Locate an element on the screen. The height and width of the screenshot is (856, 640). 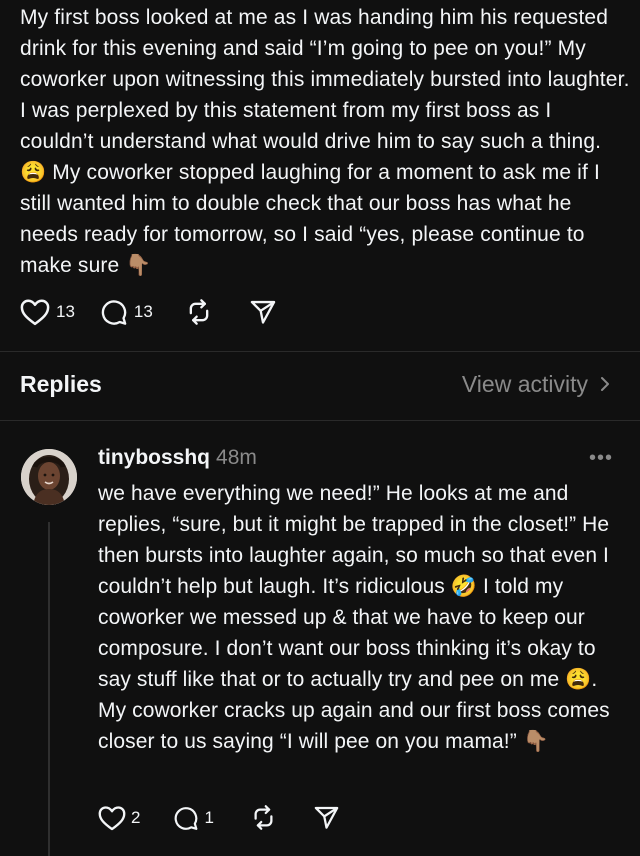
view-activity-label: View activity is located at coordinates (524, 384).